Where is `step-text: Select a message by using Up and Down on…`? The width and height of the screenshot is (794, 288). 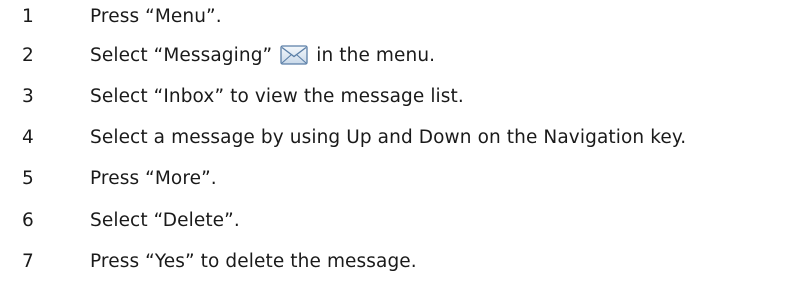 step-text: Select a message by using Up and Down on… is located at coordinates (388, 137).